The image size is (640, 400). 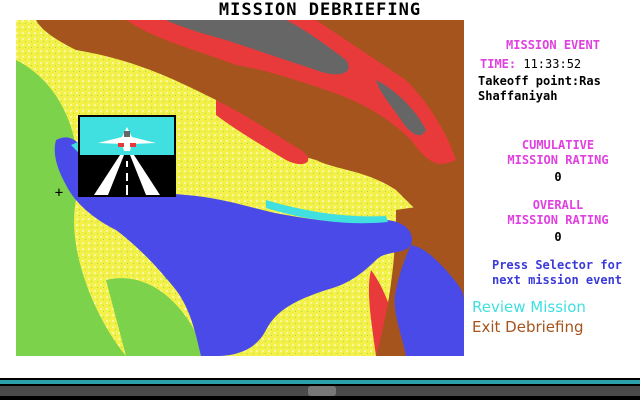 What do you see at coordinates (59, 193) in the screenshot?
I see `crosshair-icon: +` at bounding box center [59, 193].